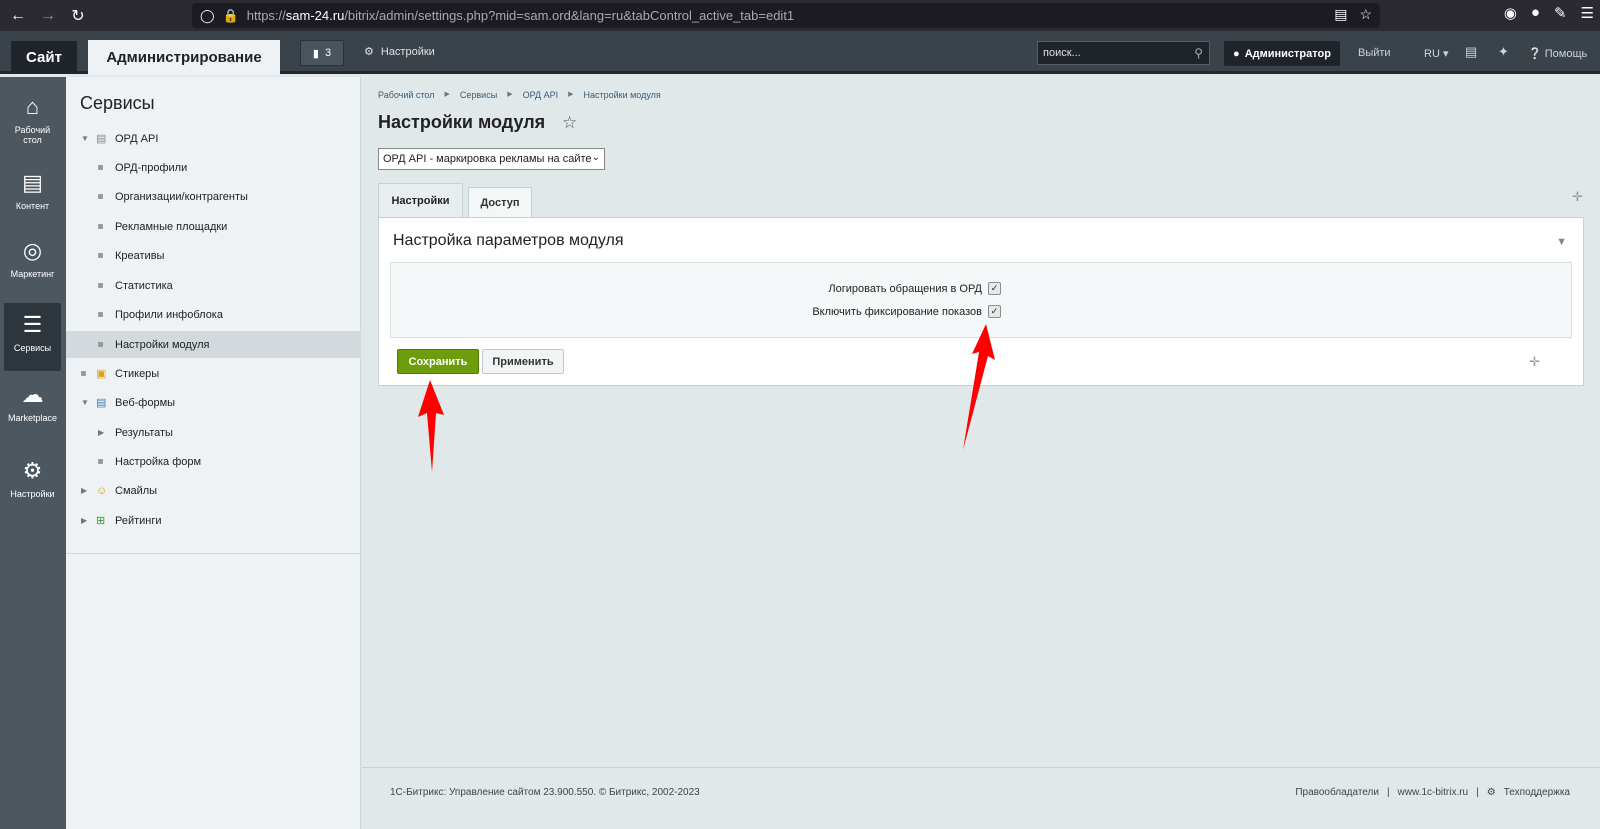 This screenshot has width=1600, height=829. What do you see at coordinates (213, 402) in the screenshot?
I see `sidebar-item-webforms: ▼ ▤ Веб-формы` at bounding box center [213, 402].